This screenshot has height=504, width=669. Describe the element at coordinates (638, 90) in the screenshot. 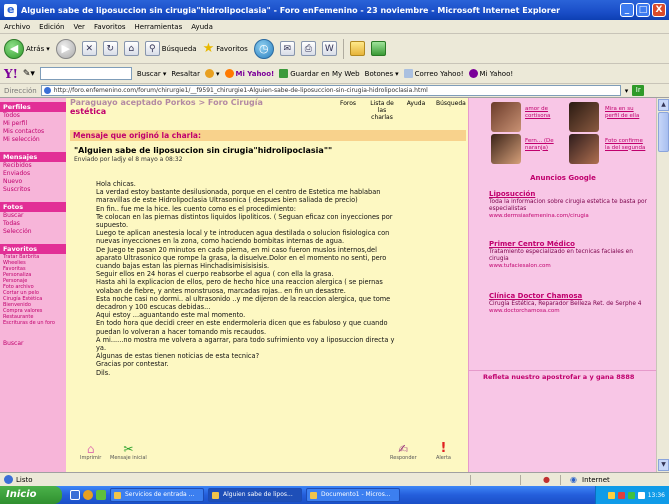

I see `go-button: Ir` at that location.